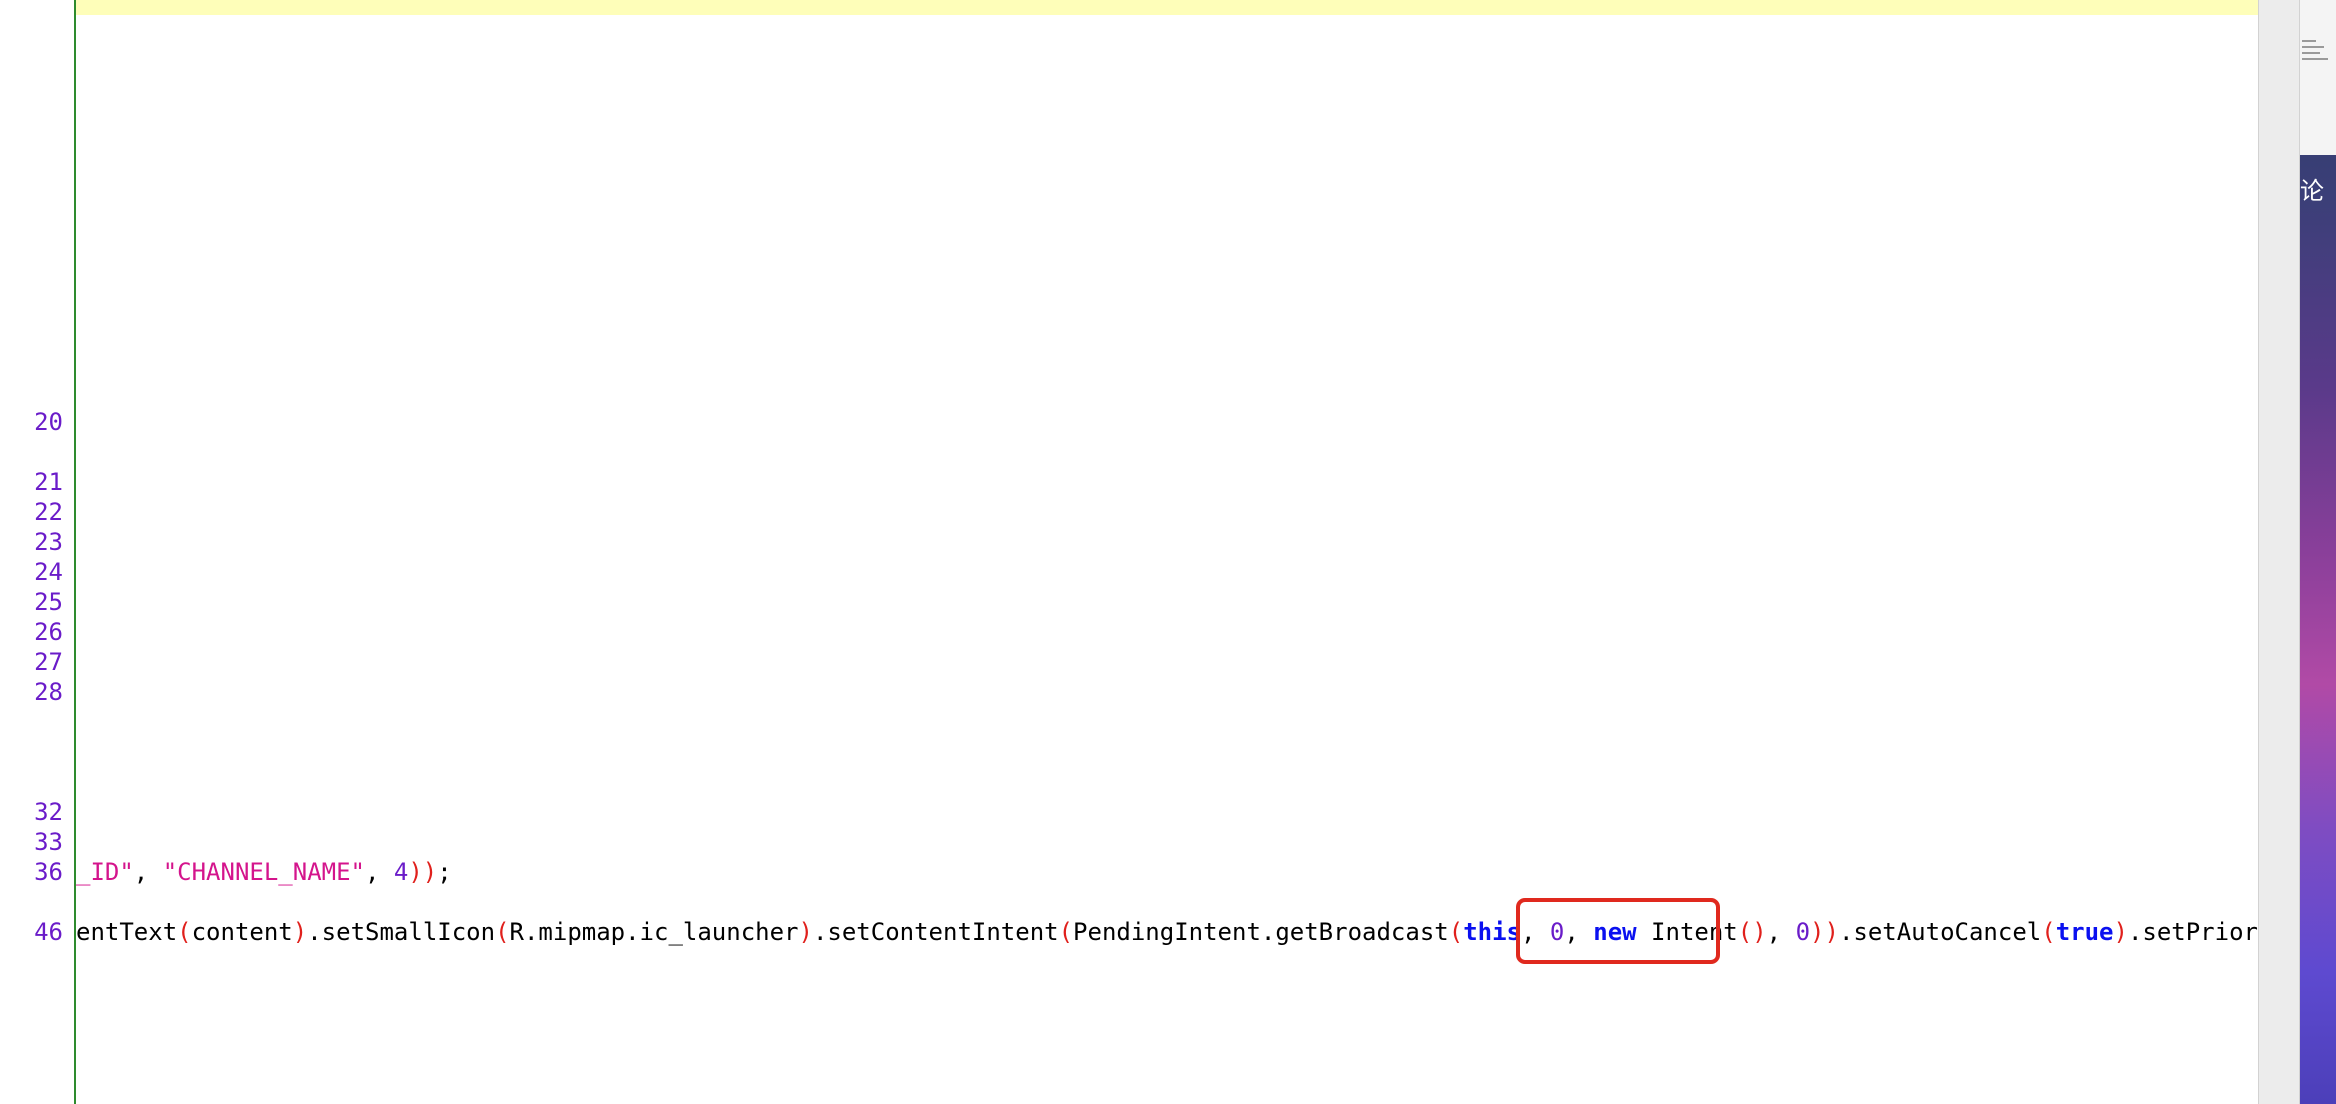 This screenshot has height=1104, width=2336. What do you see at coordinates (48, 662) in the screenshot?
I see `line-number: 27` at bounding box center [48, 662].